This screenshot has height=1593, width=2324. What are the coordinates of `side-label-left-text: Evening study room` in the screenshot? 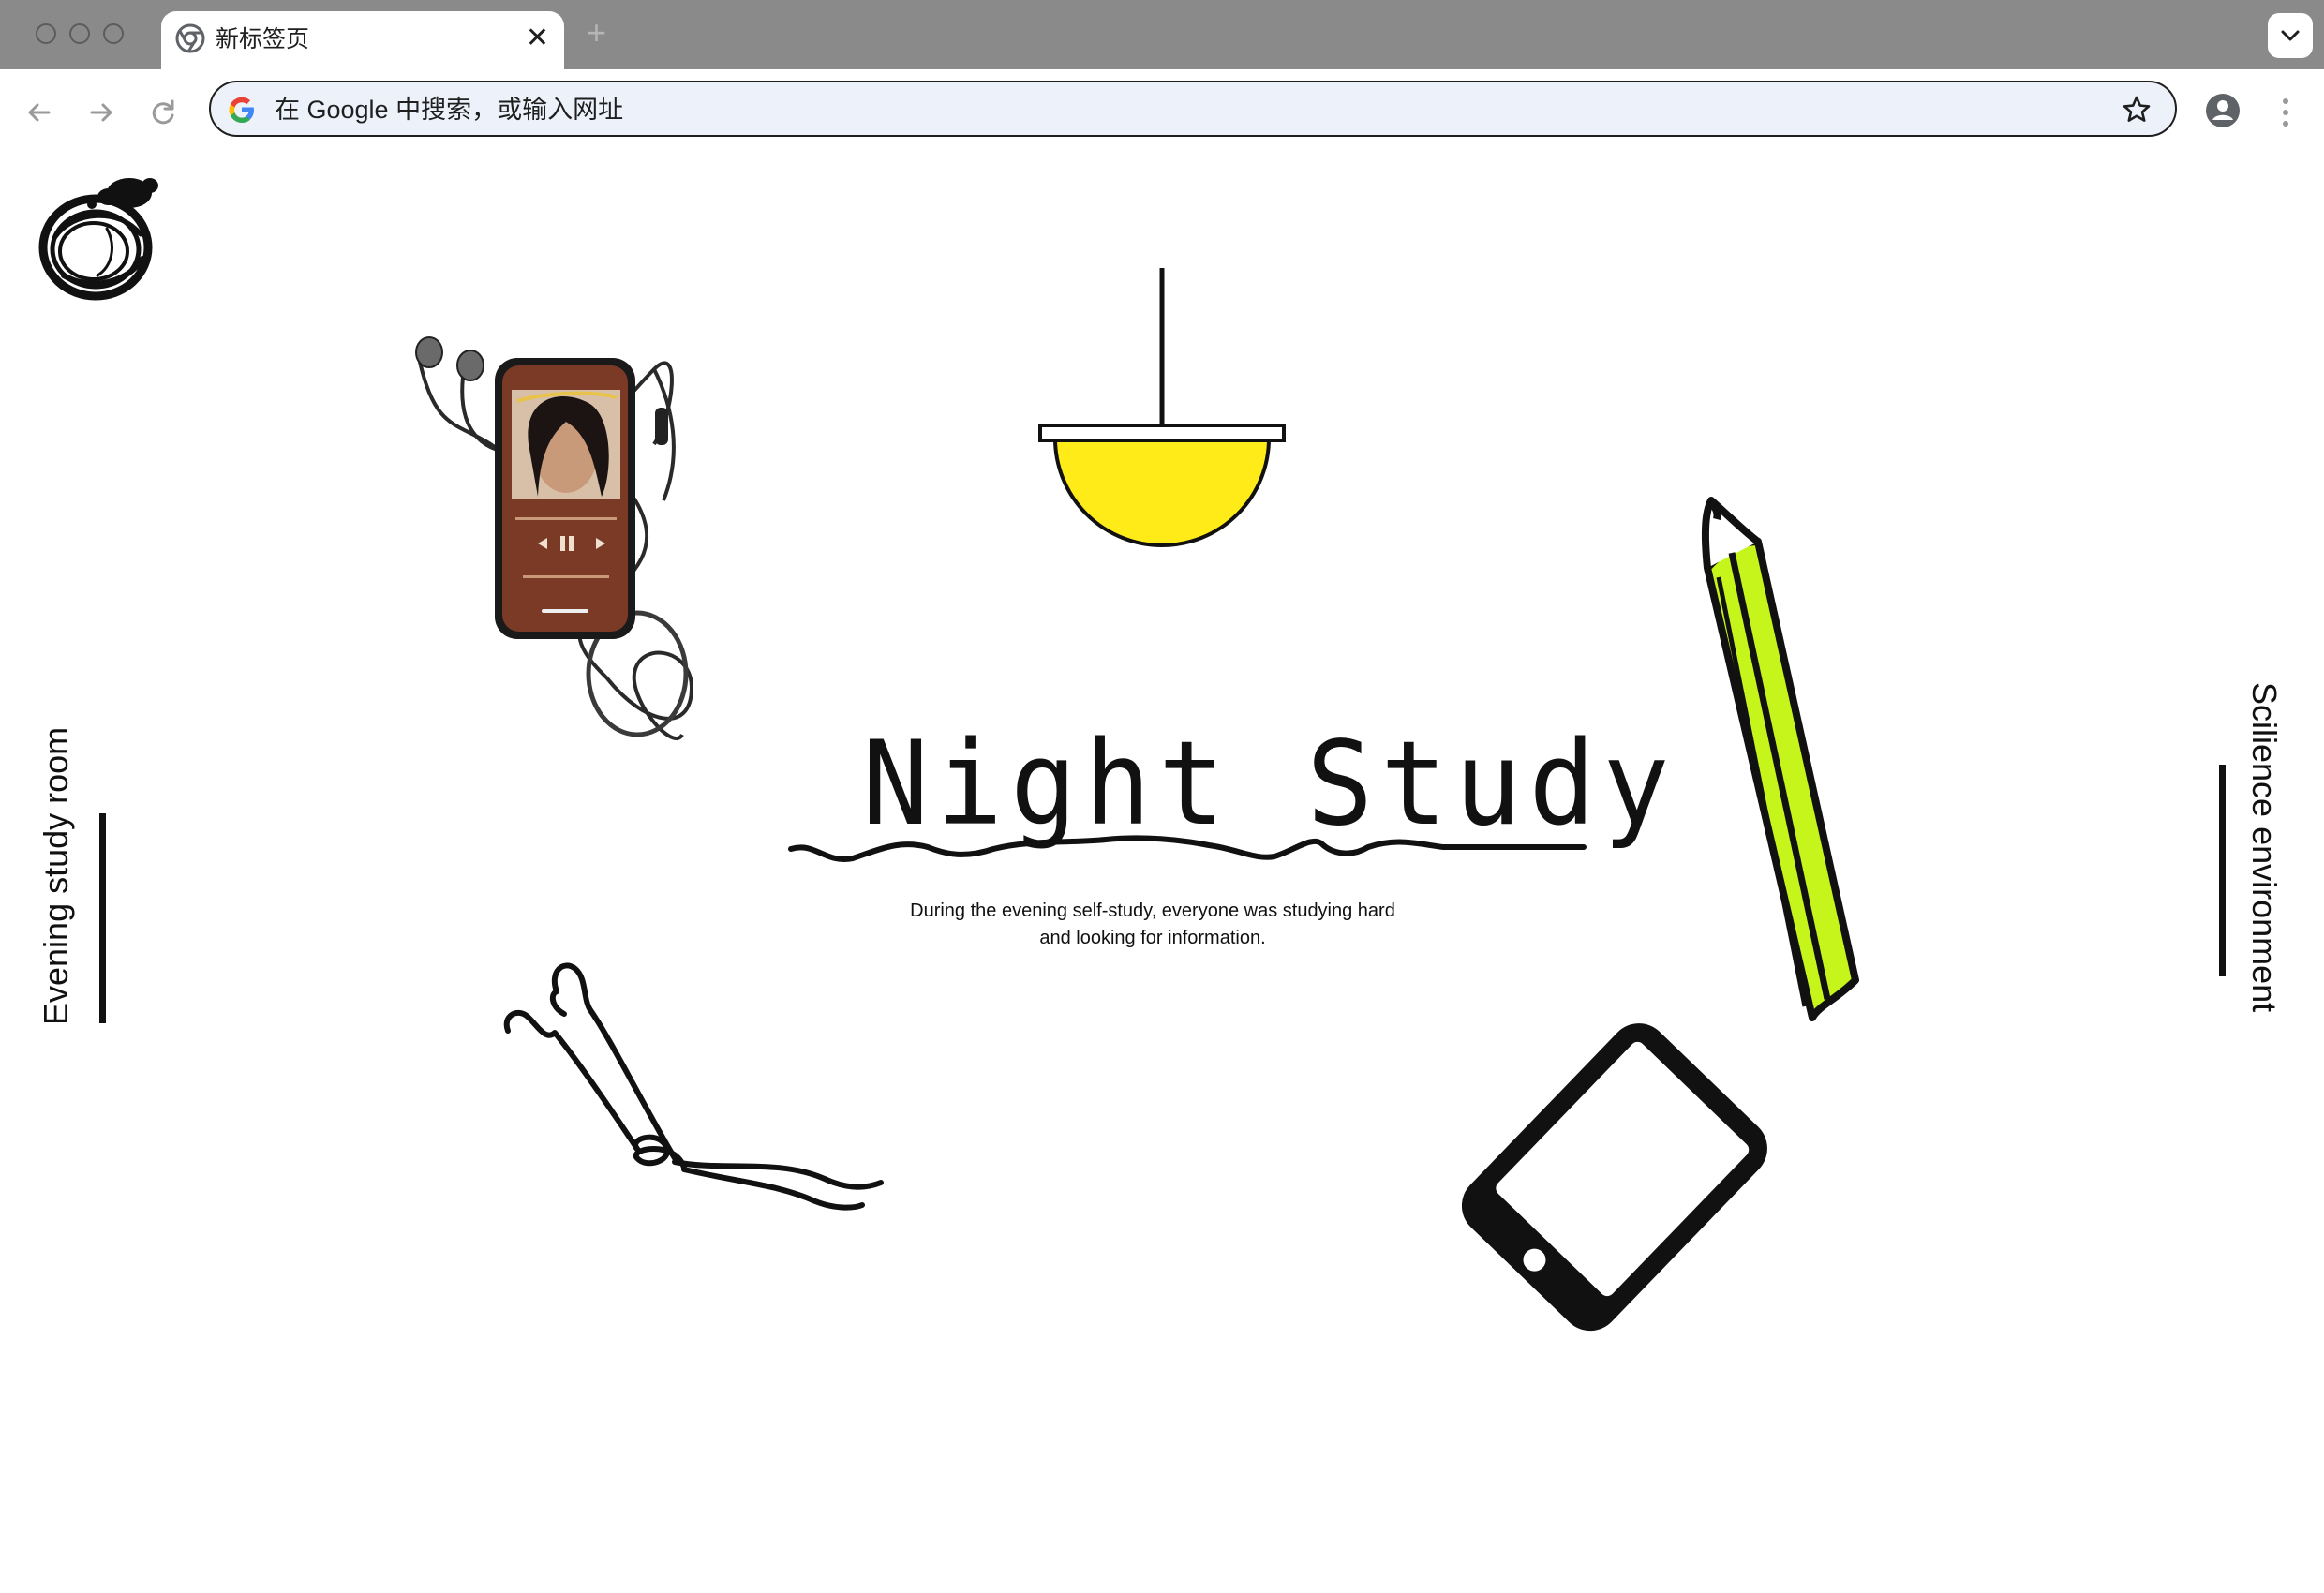 It's located at (56, 875).